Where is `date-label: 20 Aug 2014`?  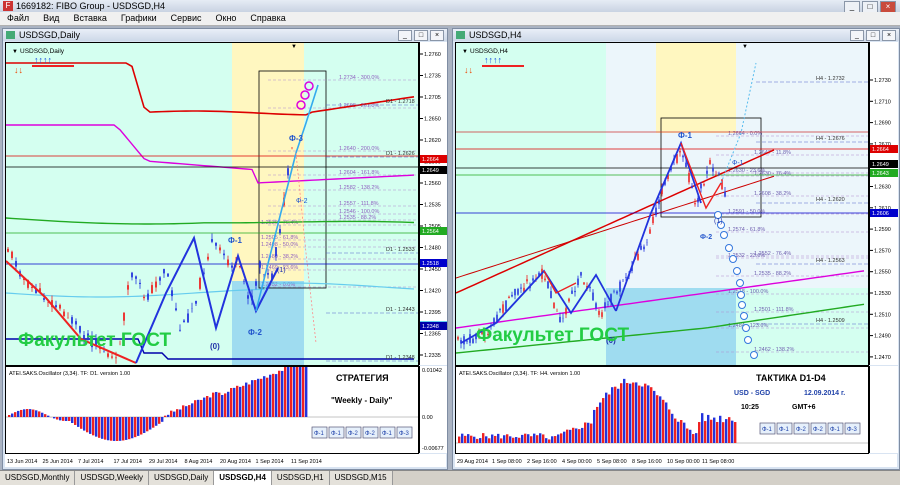
date-label: 20 Aug 2014 is located at coordinates (235, 462).